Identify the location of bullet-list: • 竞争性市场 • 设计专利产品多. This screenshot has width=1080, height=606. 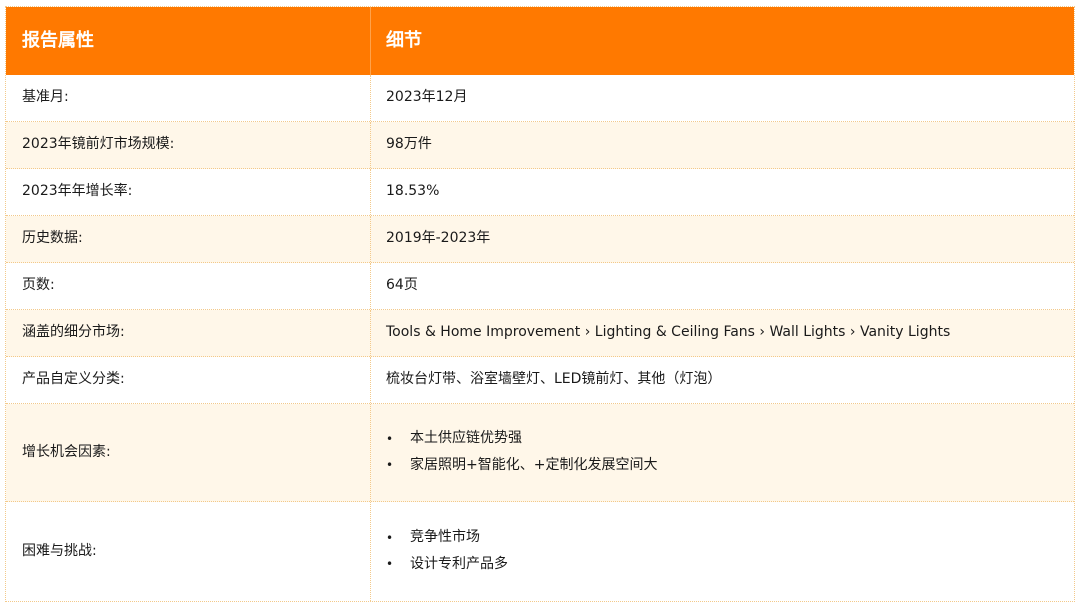
(447, 551).